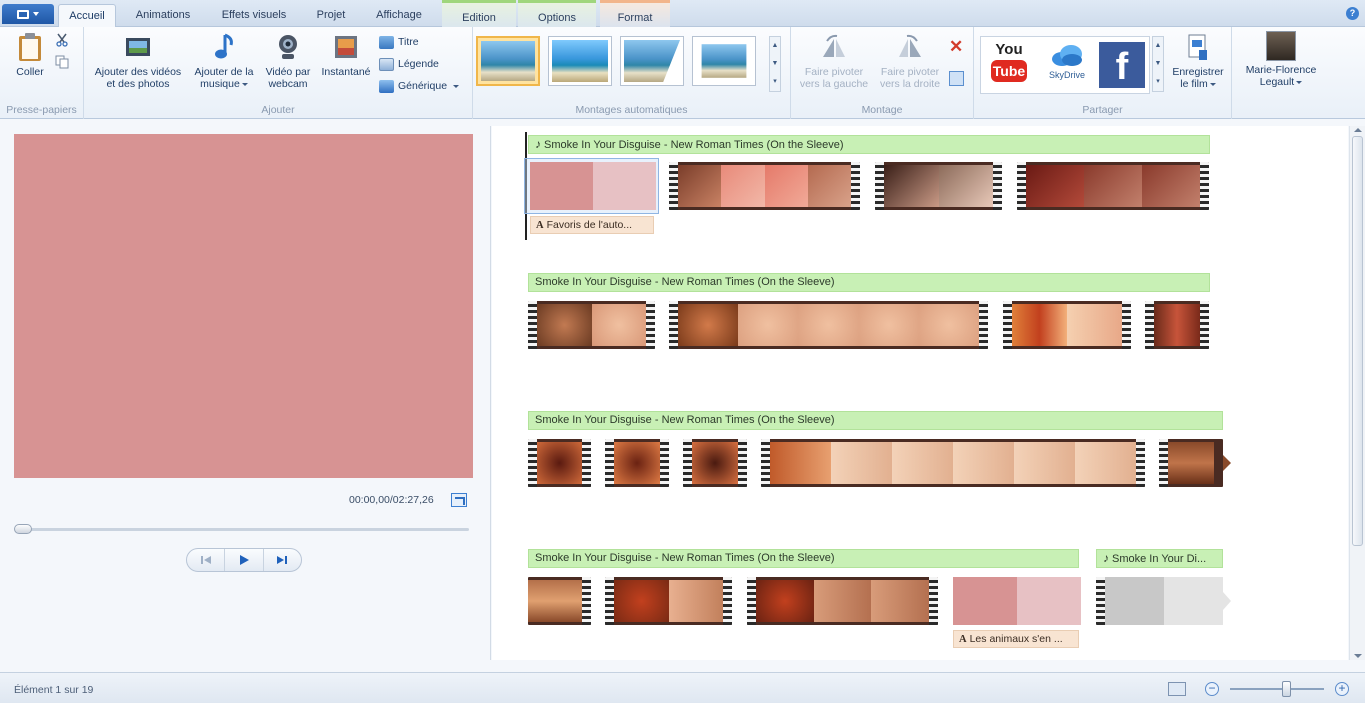  I want to click on save-movie-button: Enregistrer le film, so click(1198, 60).